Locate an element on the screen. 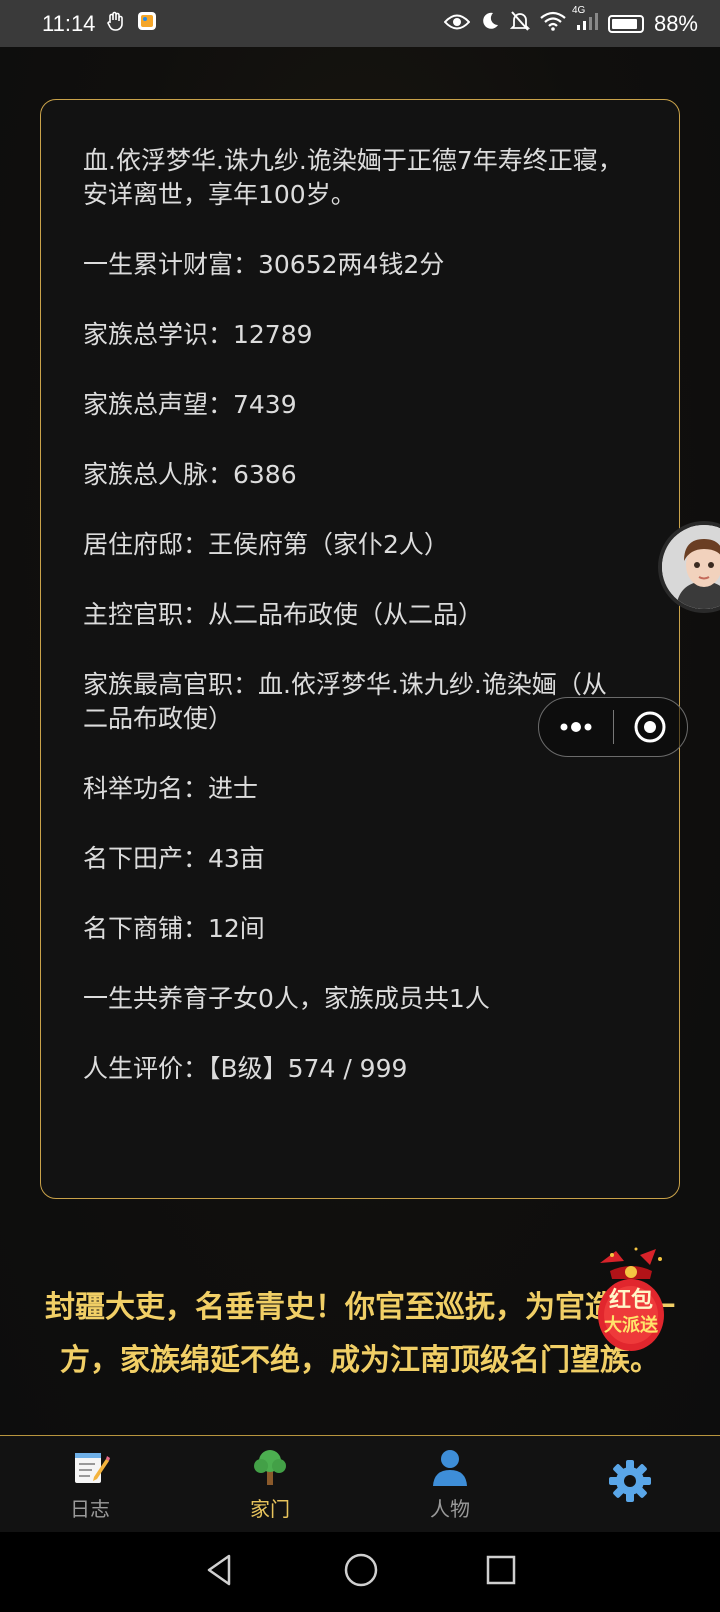 This screenshot has width=720, height=1612. close-miniprogram-button is located at coordinates (651, 727).